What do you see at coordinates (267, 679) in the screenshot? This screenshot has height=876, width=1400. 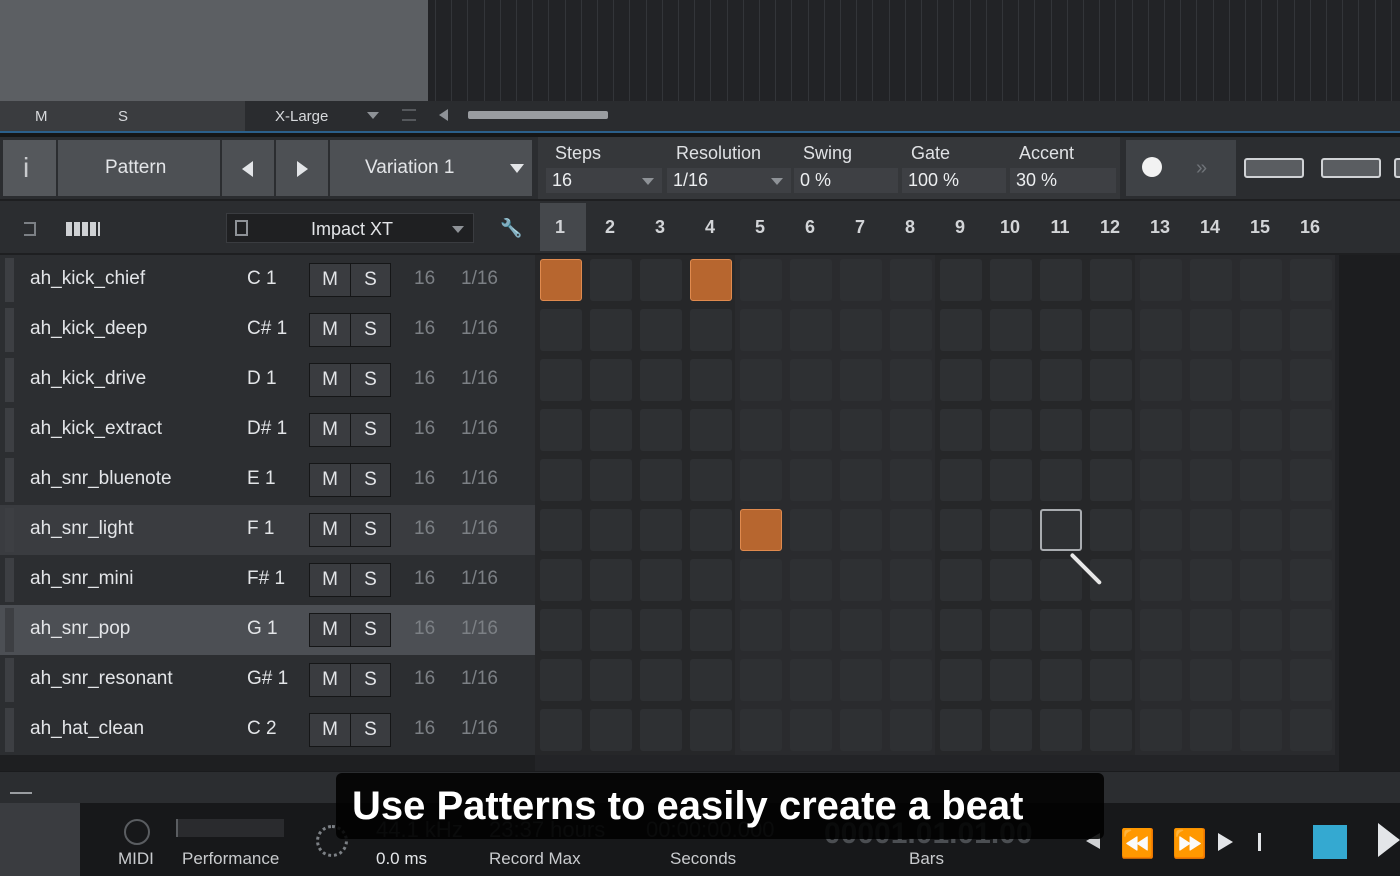 I see `lane-note: G# 1` at bounding box center [267, 679].